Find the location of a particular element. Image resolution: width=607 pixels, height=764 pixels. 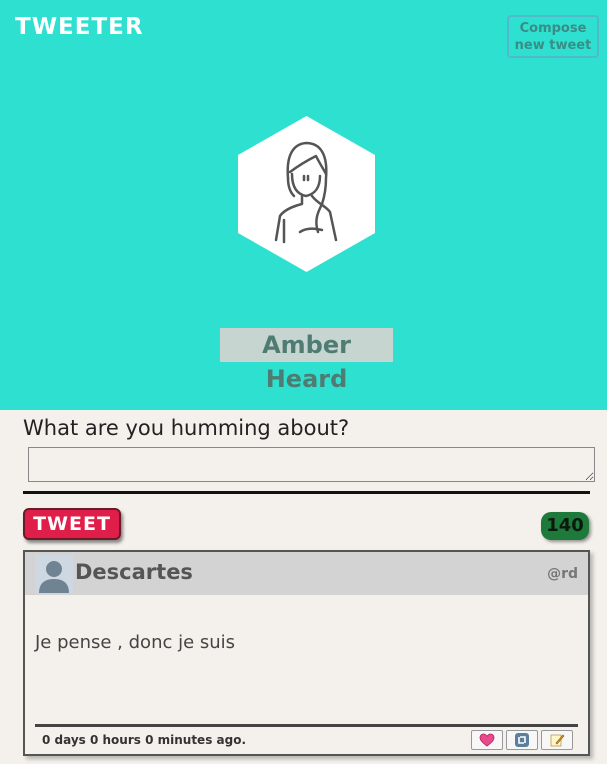

profile-name: Amber Heard is located at coordinates (306, 360).